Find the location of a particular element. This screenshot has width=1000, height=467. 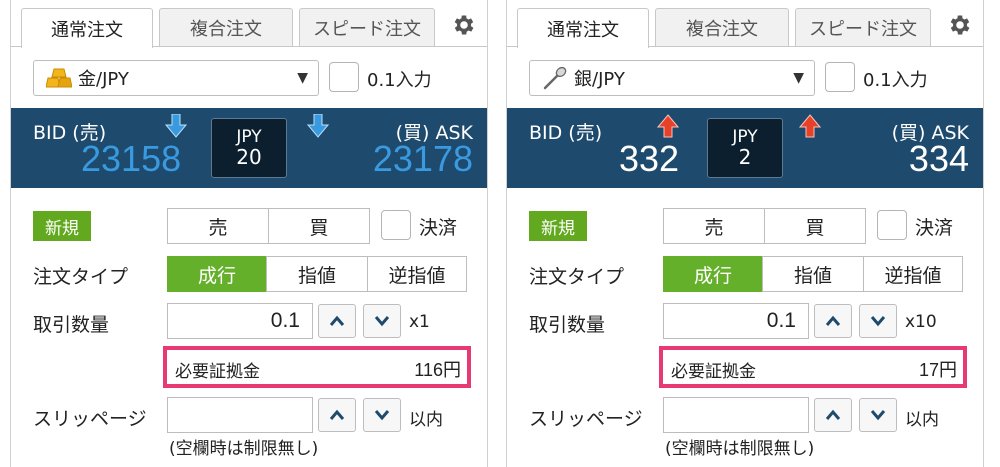

spread-box: JPY 20 is located at coordinates (249, 148).